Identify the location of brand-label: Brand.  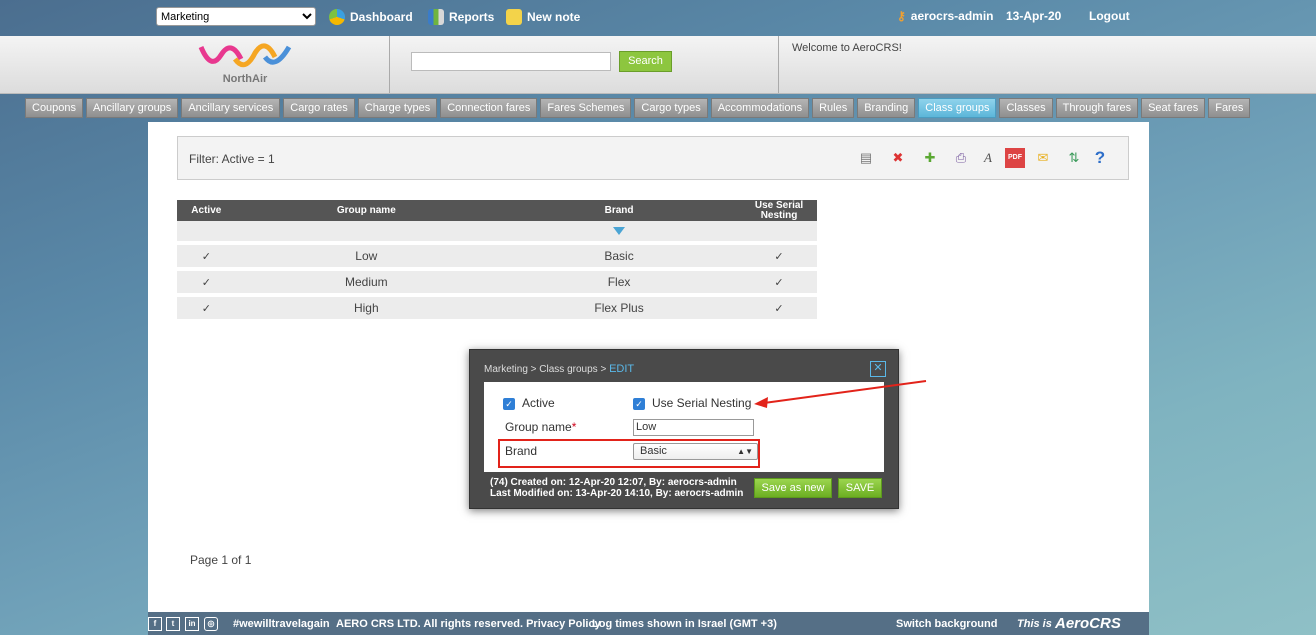
(521, 451).